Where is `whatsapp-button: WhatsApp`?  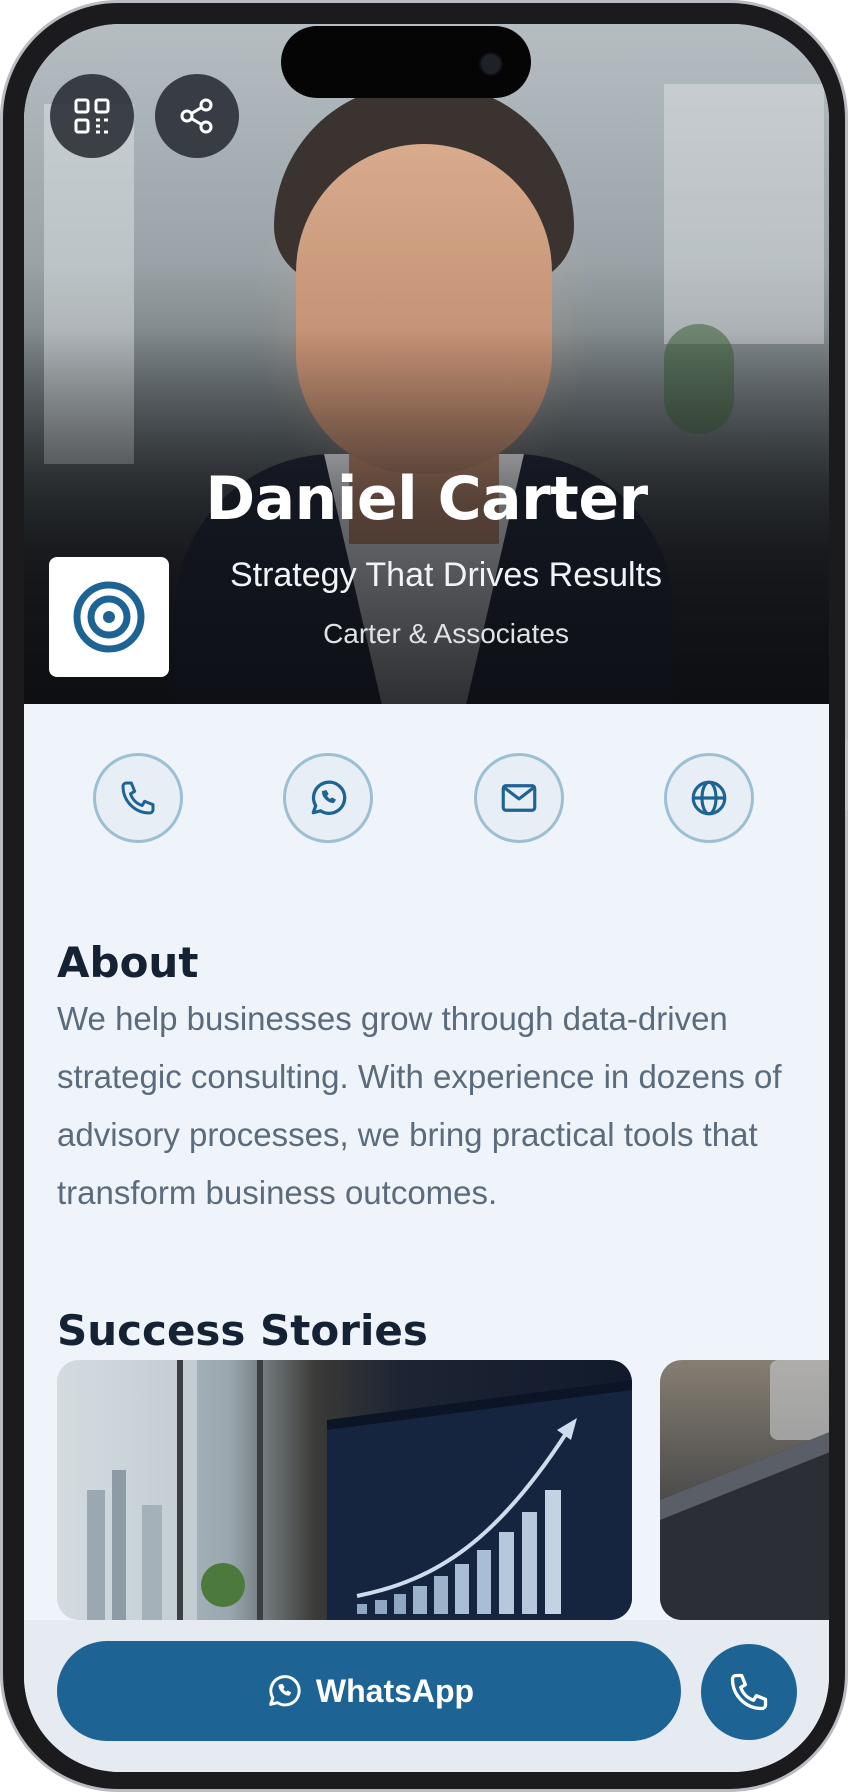
whatsapp-button: WhatsApp is located at coordinates (369, 1691).